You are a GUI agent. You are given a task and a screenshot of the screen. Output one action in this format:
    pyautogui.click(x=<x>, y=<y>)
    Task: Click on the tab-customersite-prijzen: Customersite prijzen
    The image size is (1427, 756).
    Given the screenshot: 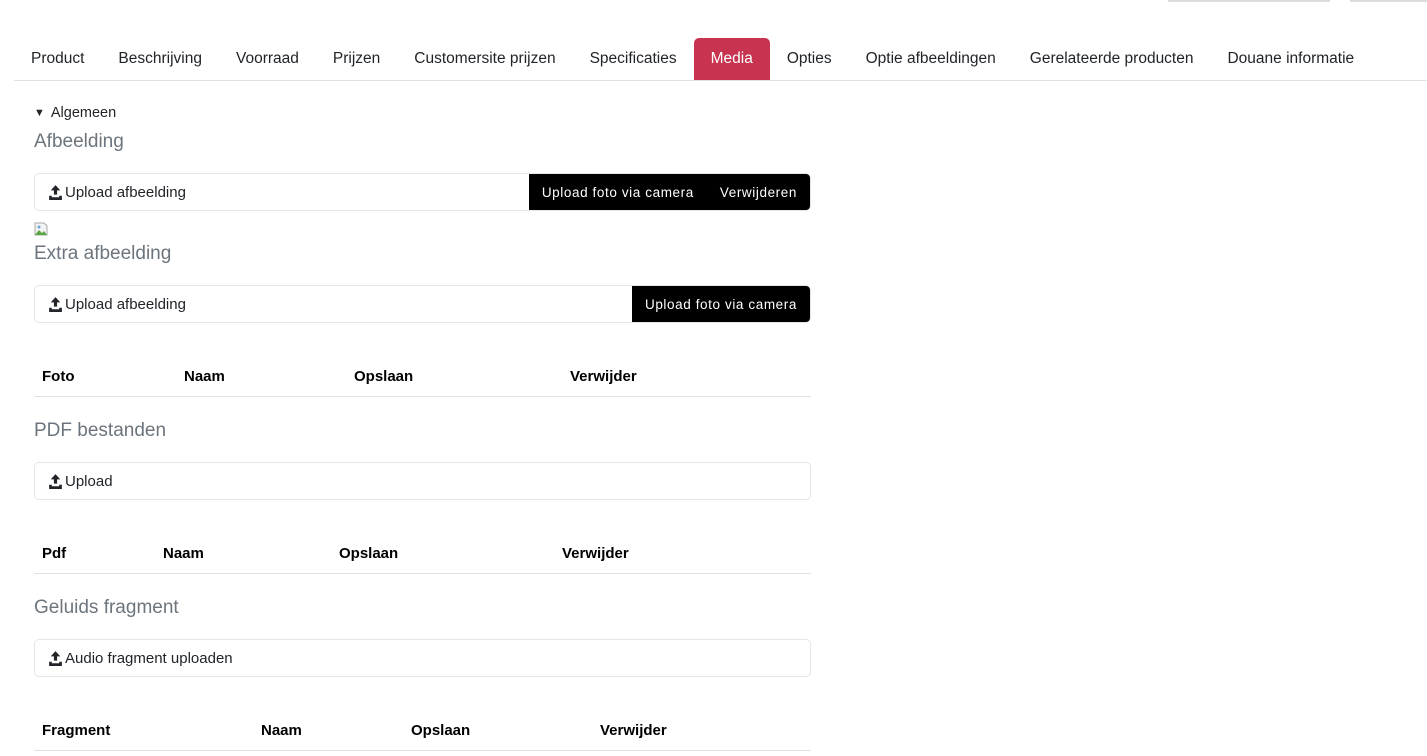 What is the action you would take?
    pyautogui.click(x=484, y=59)
    